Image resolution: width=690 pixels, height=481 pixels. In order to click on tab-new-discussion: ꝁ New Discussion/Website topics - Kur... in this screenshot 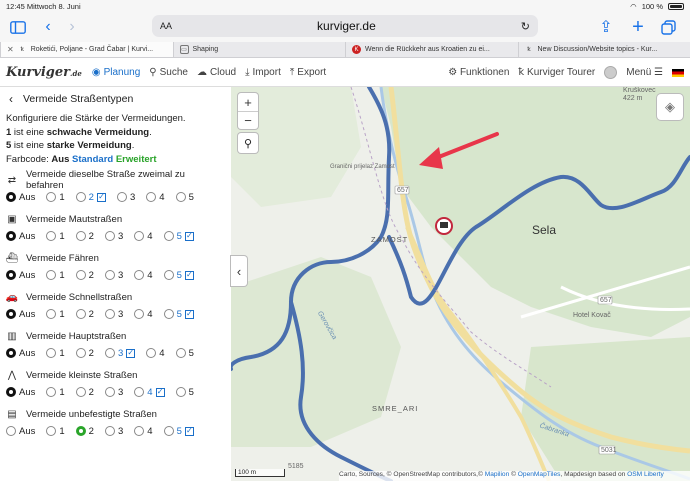, I will do `click(603, 49)`.